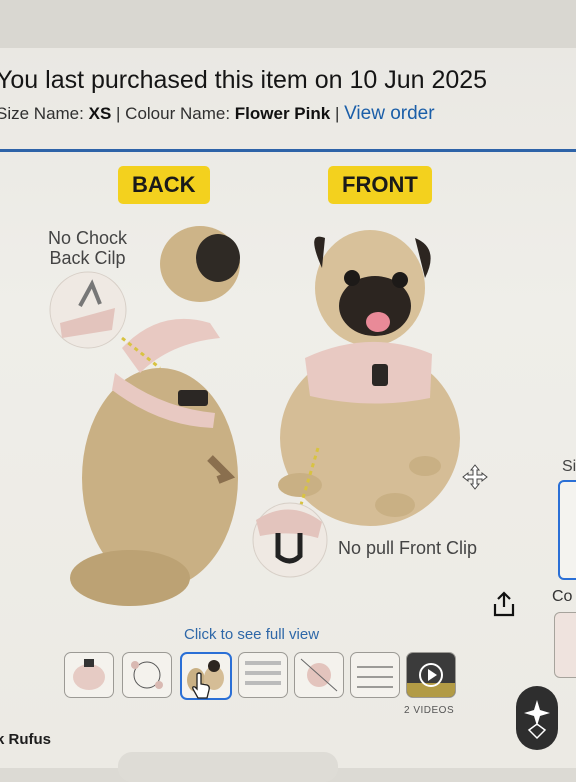 Image resolution: width=576 pixels, height=782 pixels. Describe the element at coordinates (42, 113) in the screenshot. I see `size-name-label: Size Name:` at that location.